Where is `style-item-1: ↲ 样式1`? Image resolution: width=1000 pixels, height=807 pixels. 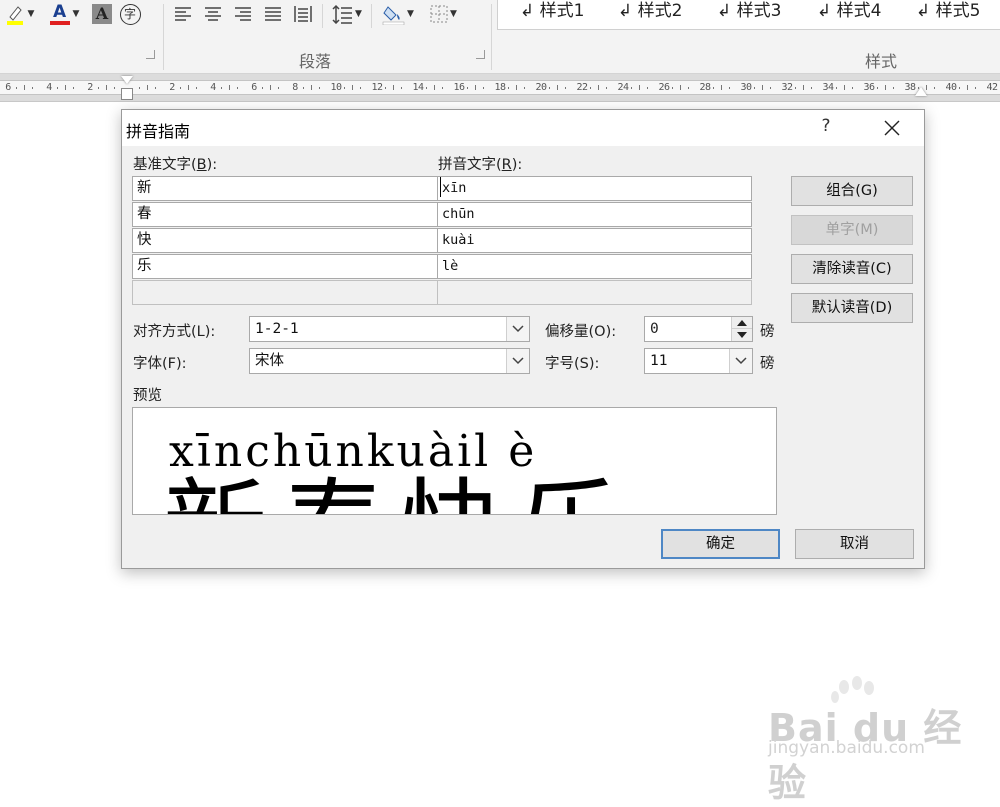
style-item-1: ↲ 样式1 is located at coordinates (552, 14).